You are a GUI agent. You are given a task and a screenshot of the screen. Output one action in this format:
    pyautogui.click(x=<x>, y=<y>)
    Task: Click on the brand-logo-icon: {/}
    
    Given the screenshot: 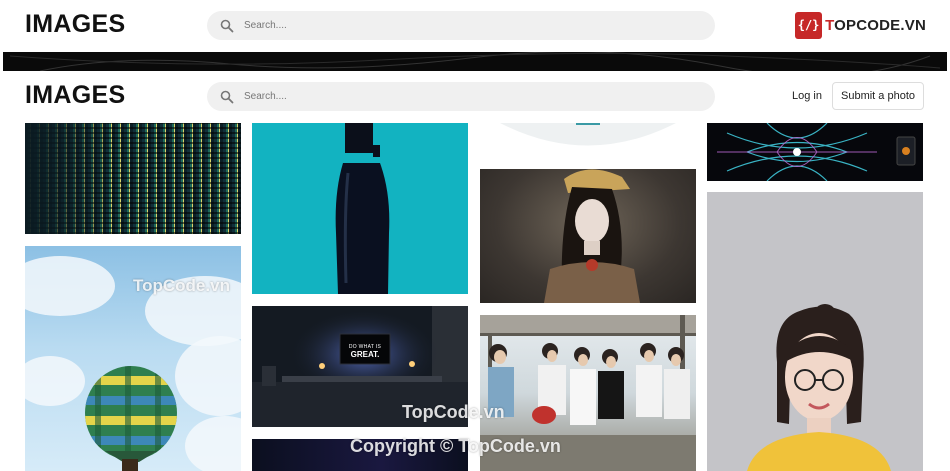 What is the action you would take?
    pyautogui.click(x=809, y=25)
    